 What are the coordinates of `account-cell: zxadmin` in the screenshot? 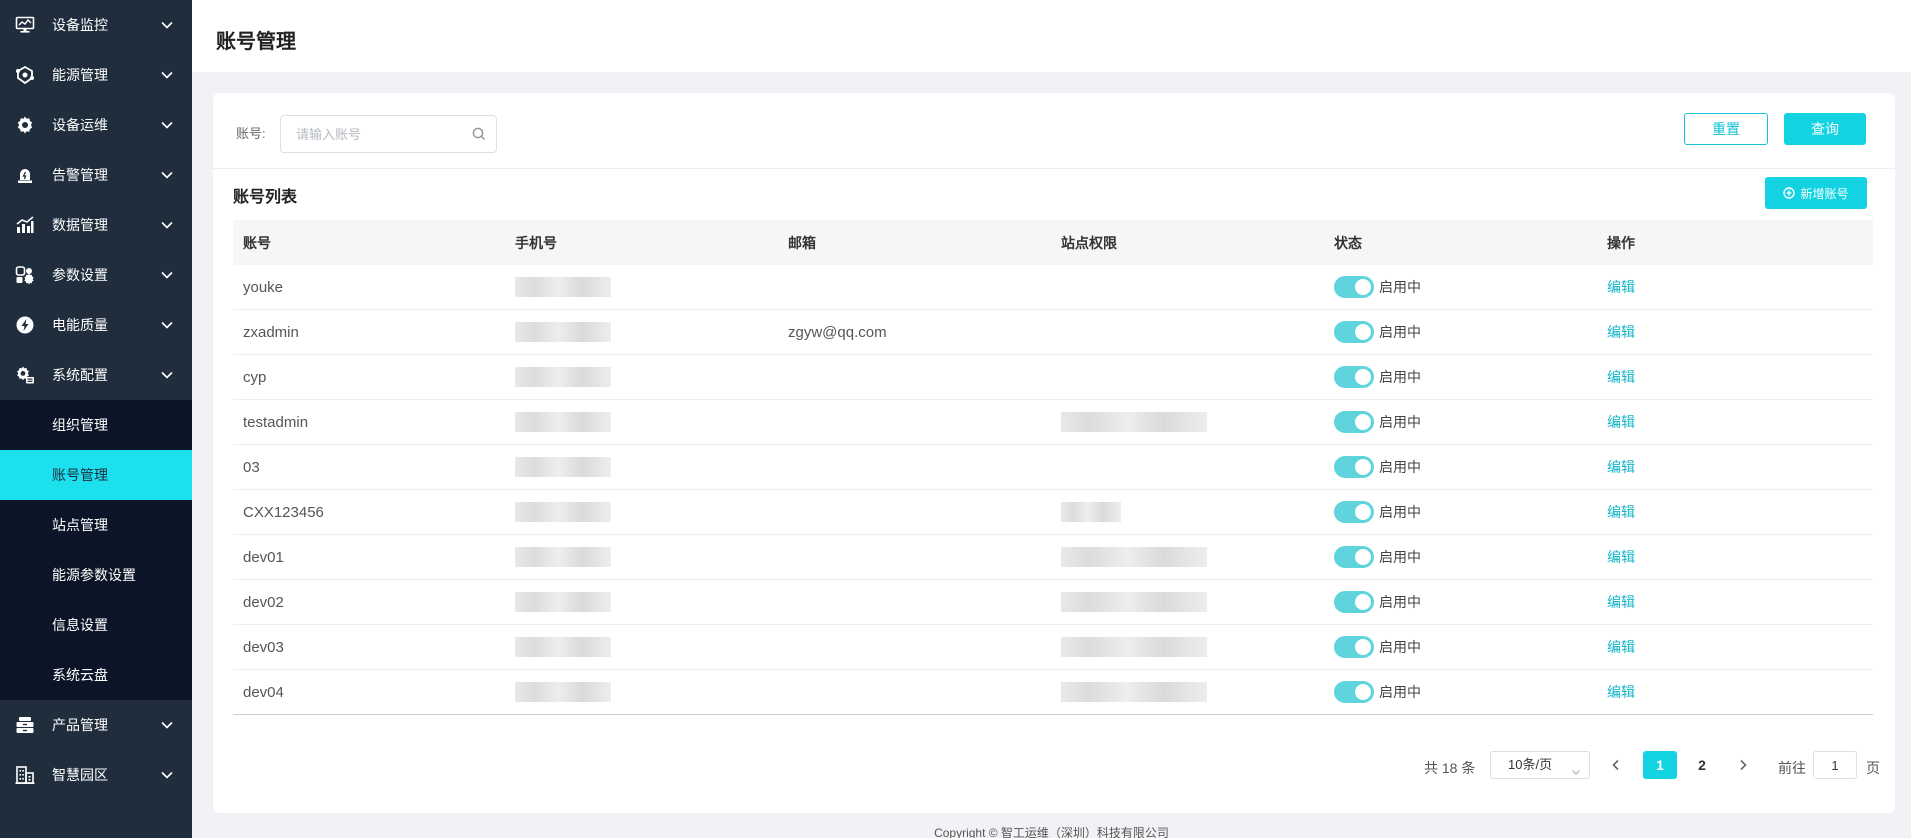 It's located at (271, 332).